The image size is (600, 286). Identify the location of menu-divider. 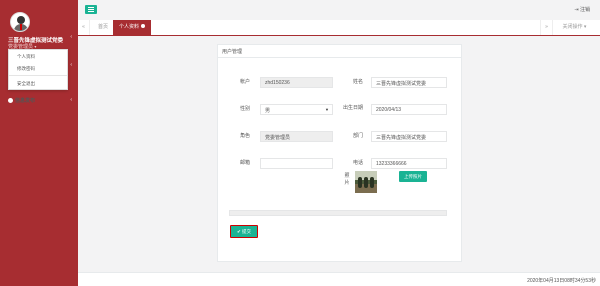
(38, 75).